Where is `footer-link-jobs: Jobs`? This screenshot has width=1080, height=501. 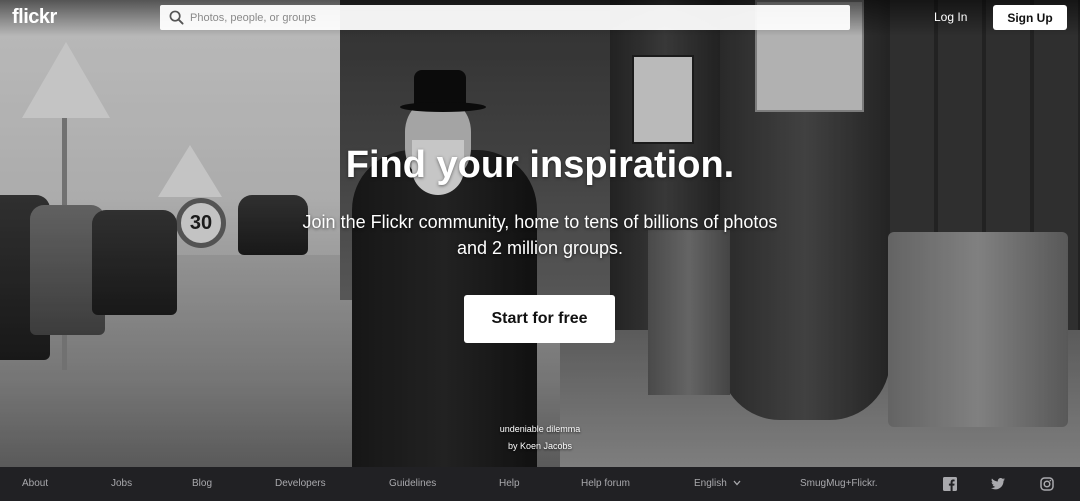 footer-link-jobs: Jobs is located at coordinates (121, 483).